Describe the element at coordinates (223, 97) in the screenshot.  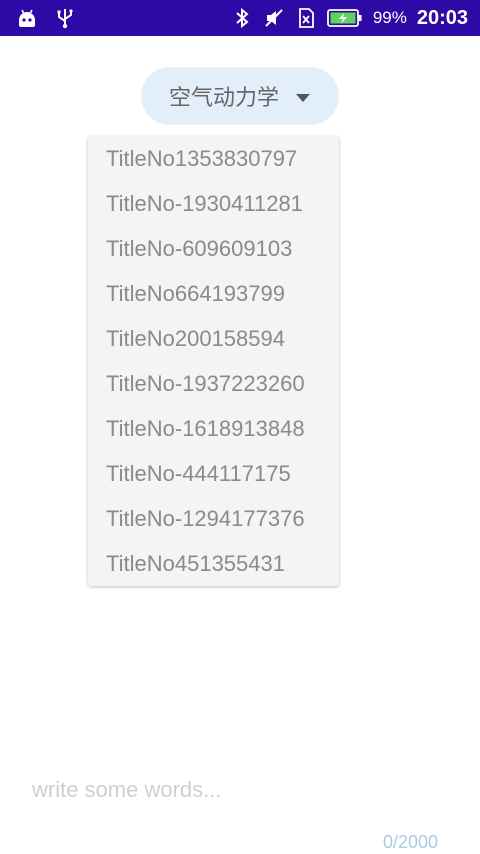
I see `dropdown-selected-label: 空气动力学` at that location.